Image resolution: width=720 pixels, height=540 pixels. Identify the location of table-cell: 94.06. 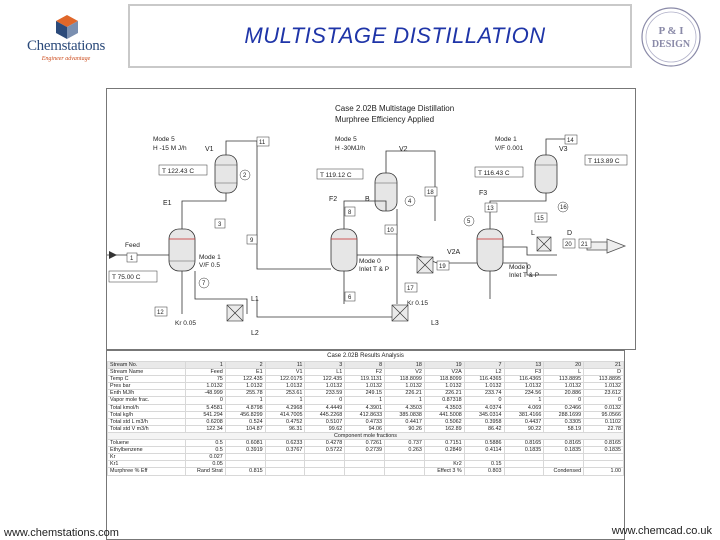
(365, 428).